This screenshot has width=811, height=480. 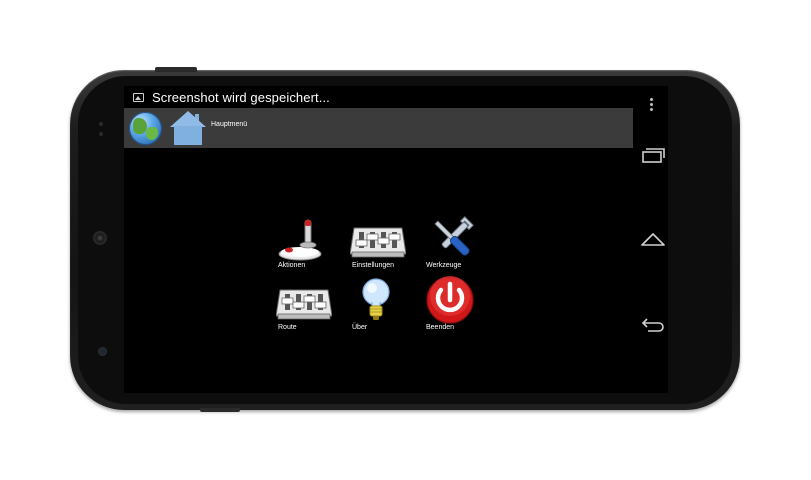 I want to click on menu-item-ueber: Über, so click(x=387, y=306).